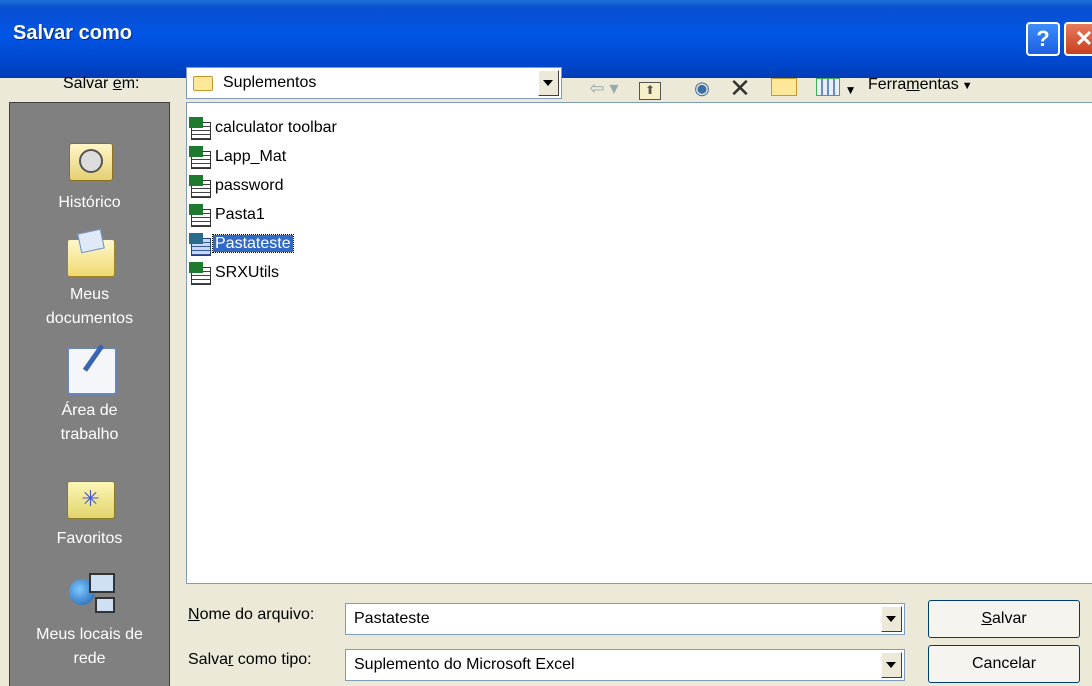 This screenshot has width=1092, height=686. I want to click on desktop-icon, so click(91, 369).